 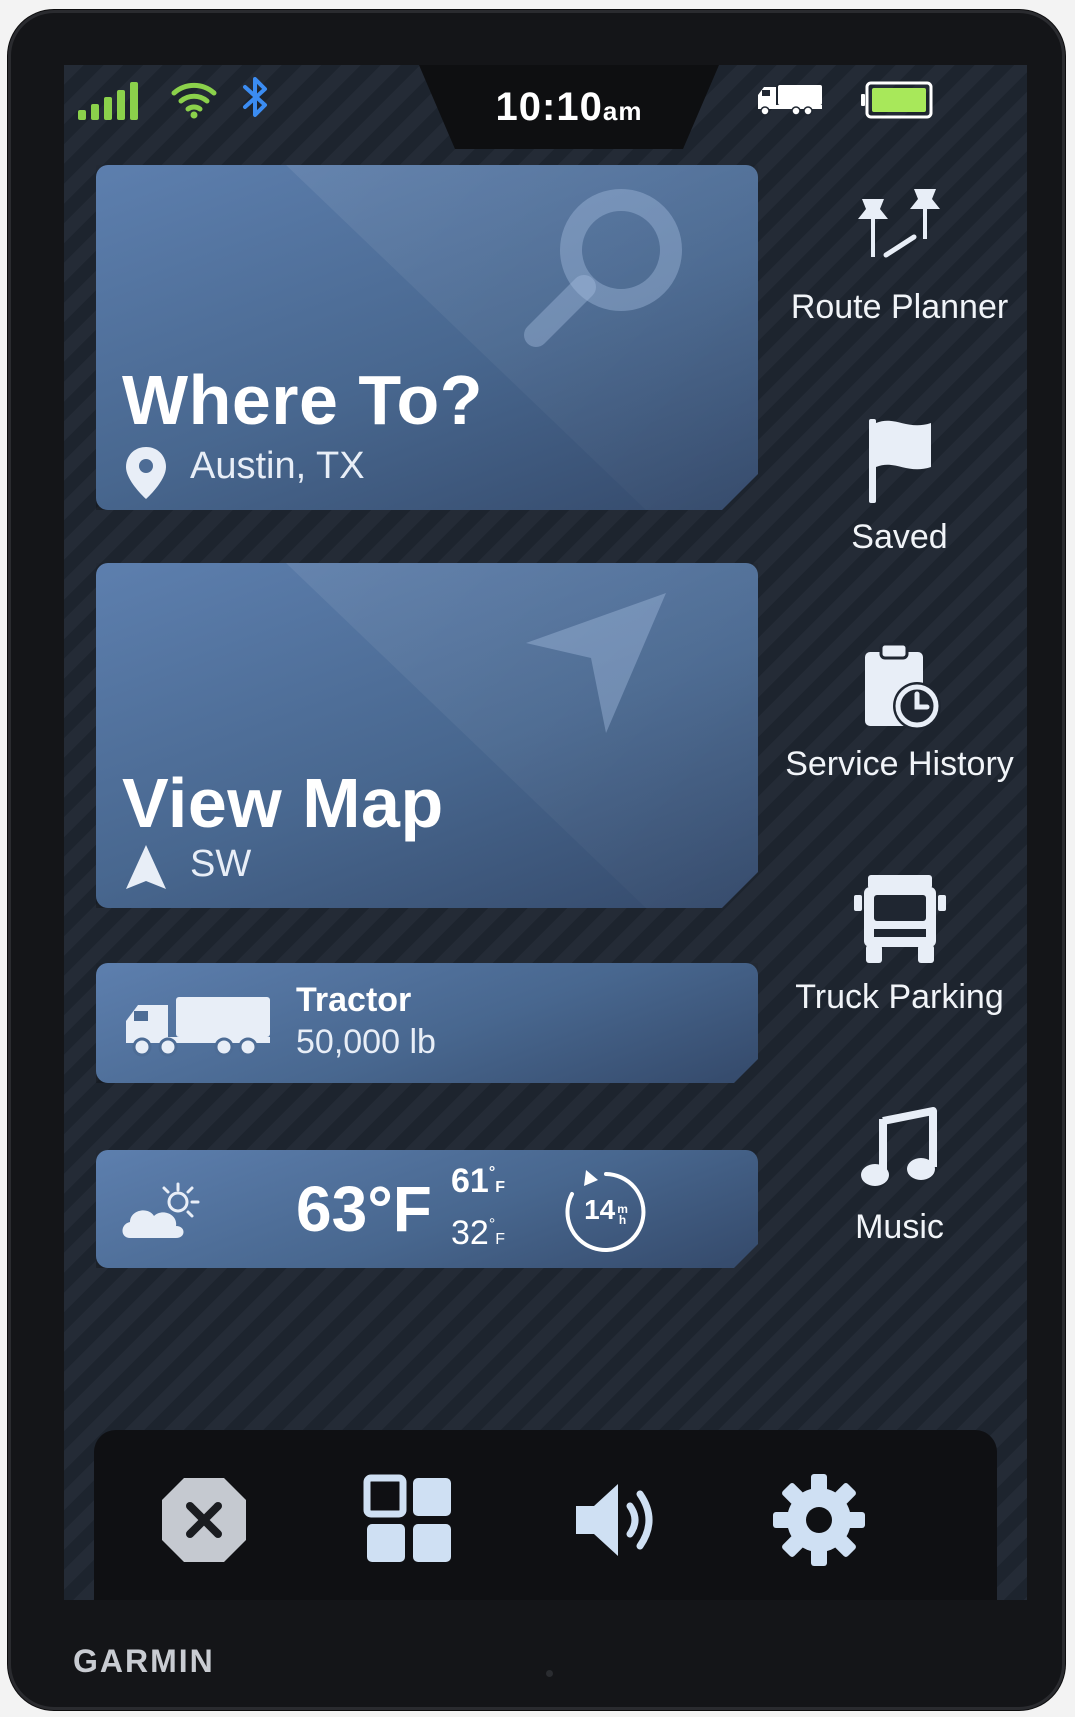 What do you see at coordinates (898, 1146) in the screenshot?
I see `music-note-icon` at bounding box center [898, 1146].